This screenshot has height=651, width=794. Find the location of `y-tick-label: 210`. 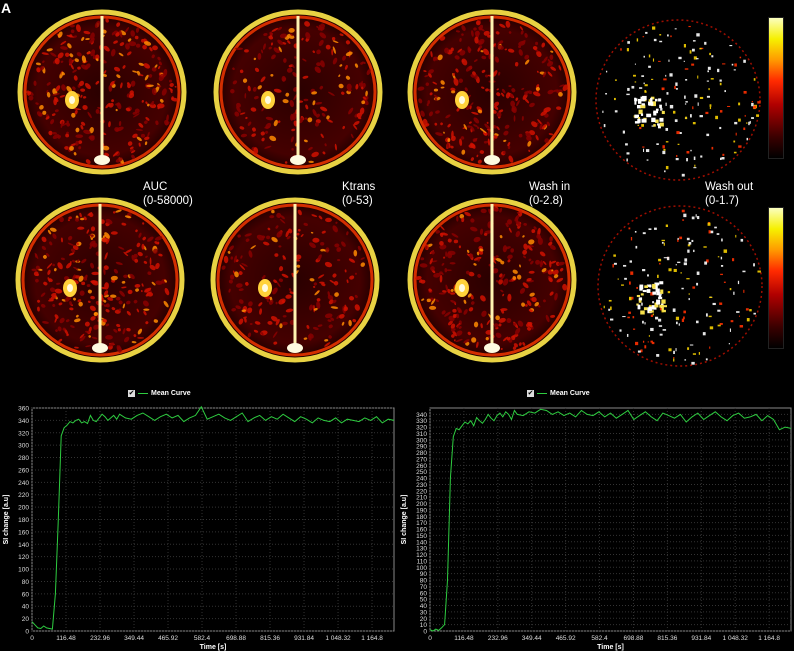

y-tick-label: 210 is located at coordinates (421, 498).